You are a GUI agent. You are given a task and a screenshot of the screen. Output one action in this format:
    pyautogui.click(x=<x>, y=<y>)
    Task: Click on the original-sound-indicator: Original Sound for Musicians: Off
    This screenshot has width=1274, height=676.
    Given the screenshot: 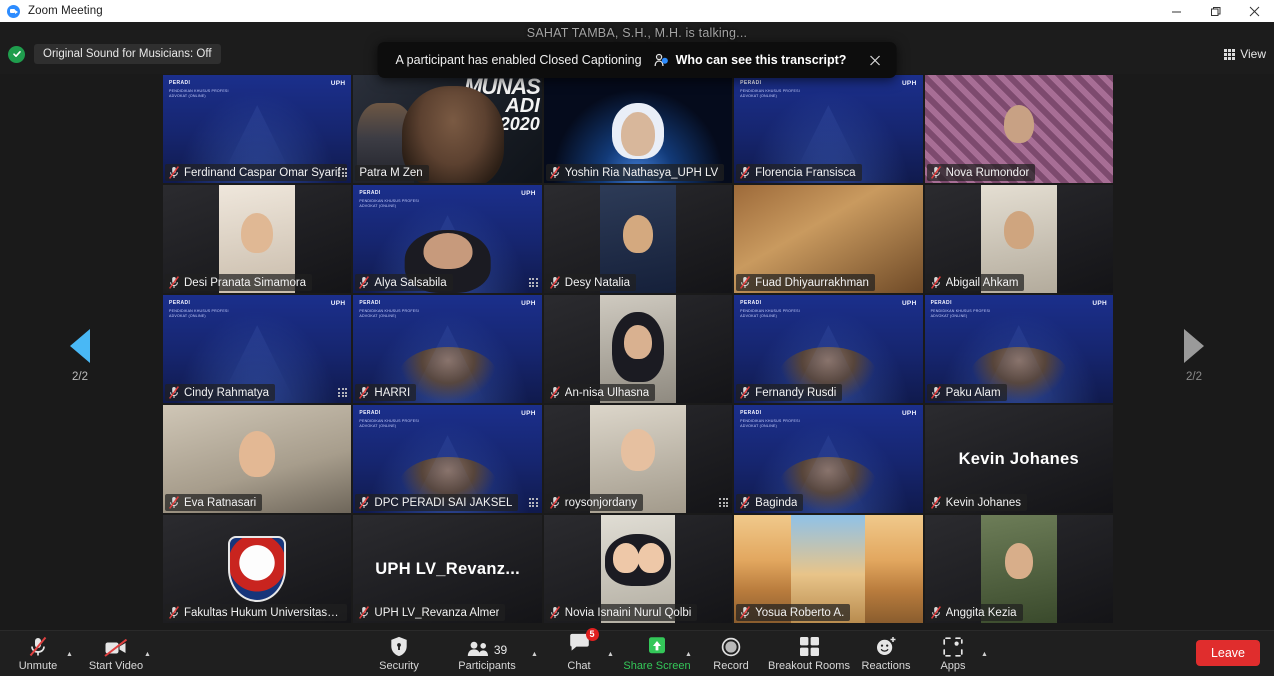 What is the action you would take?
    pyautogui.click(x=114, y=54)
    